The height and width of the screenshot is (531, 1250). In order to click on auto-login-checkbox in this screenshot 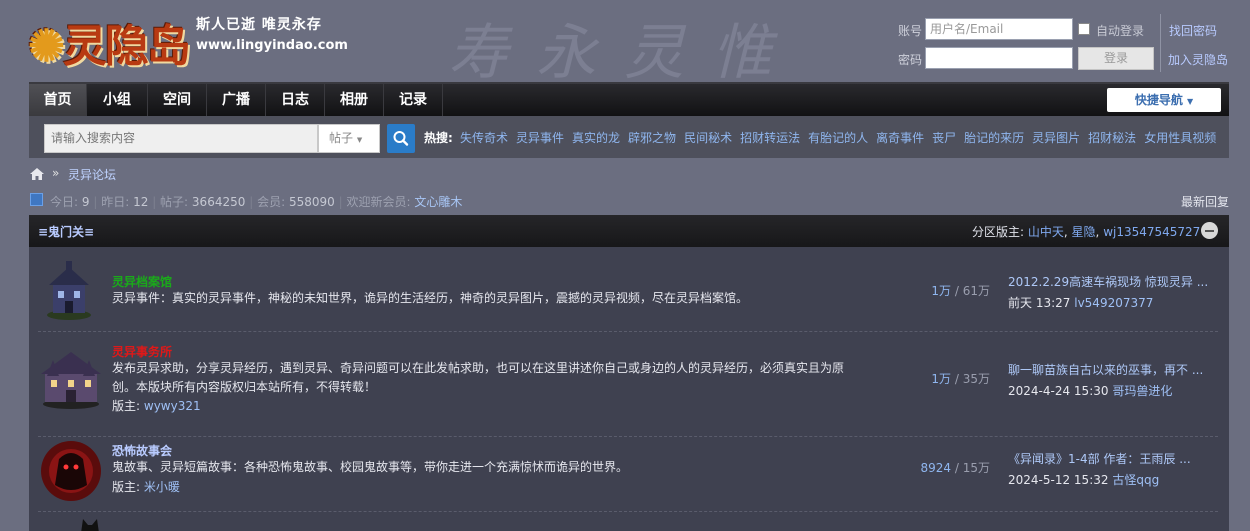, I will do `click(1084, 29)`.